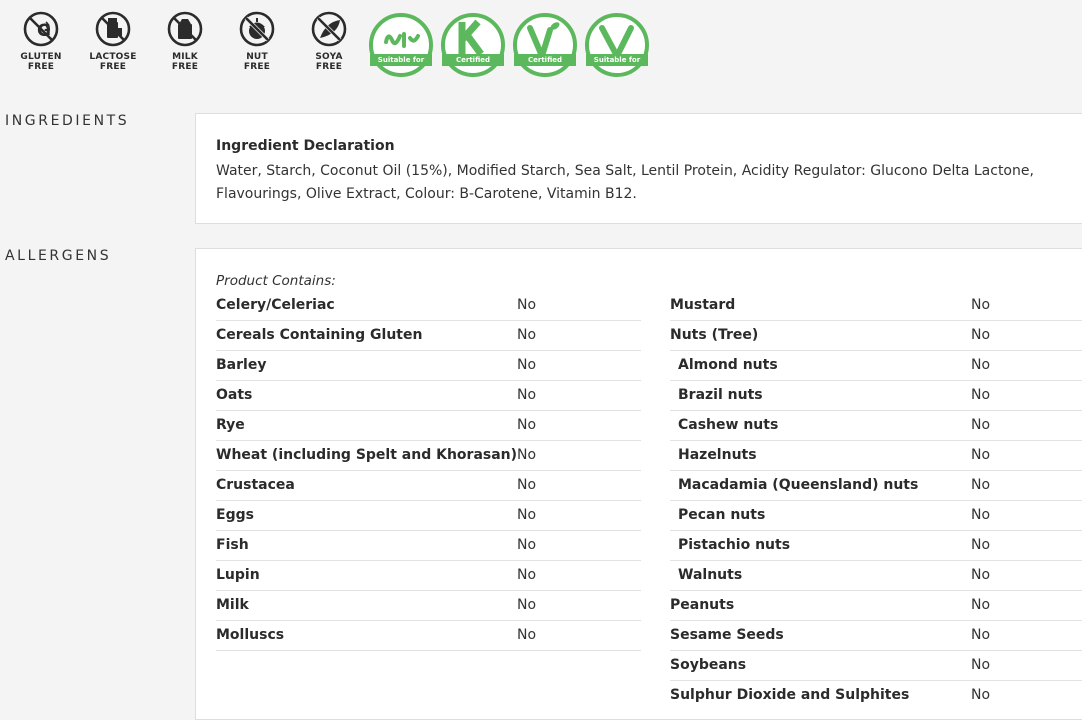 Image resolution: width=1082 pixels, height=720 pixels. What do you see at coordinates (67, 121) in the screenshot?
I see `ingredients-heading: INGREDIENTS` at bounding box center [67, 121].